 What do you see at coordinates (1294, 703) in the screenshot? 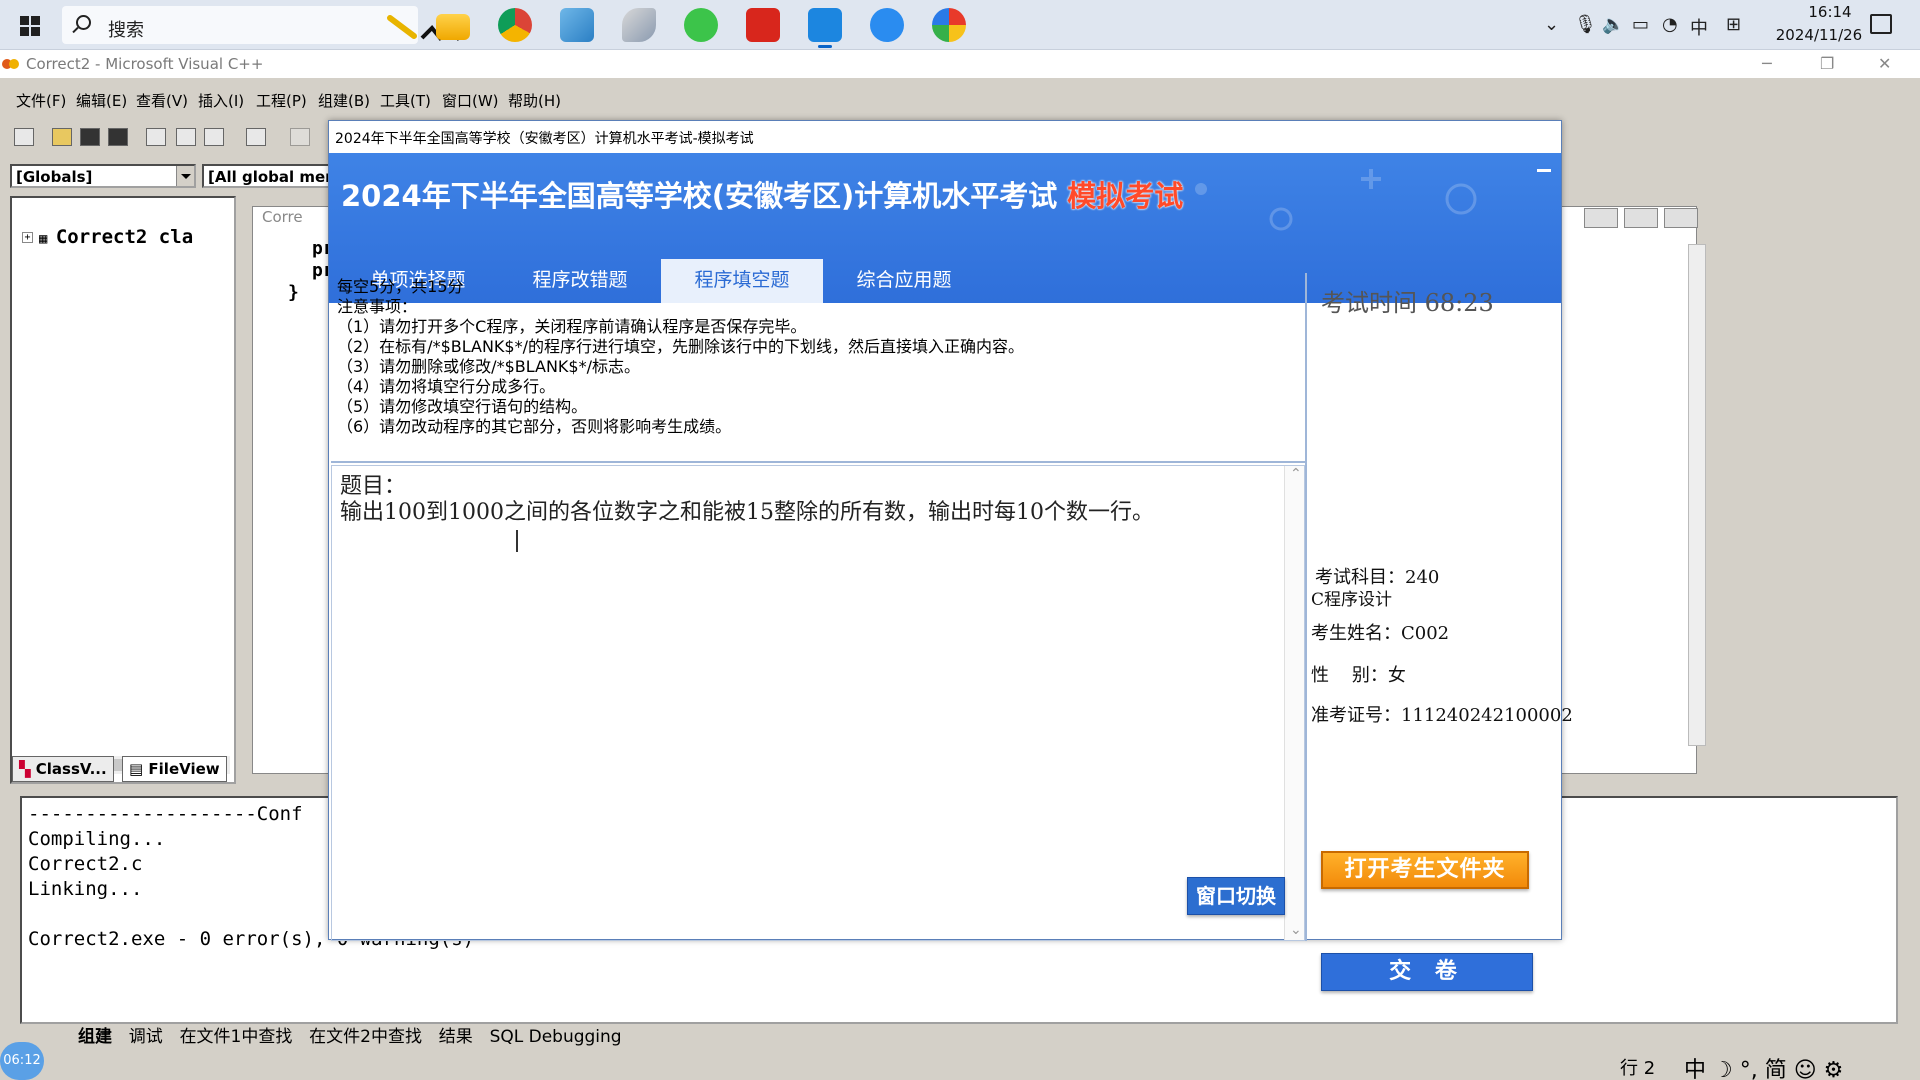
I see `question-vscrollbar` at bounding box center [1294, 703].